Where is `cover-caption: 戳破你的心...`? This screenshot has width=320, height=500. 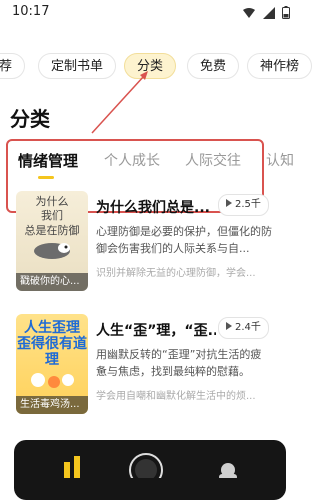
cover-caption: 戳破你的心... is located at coordinates (52, 282).